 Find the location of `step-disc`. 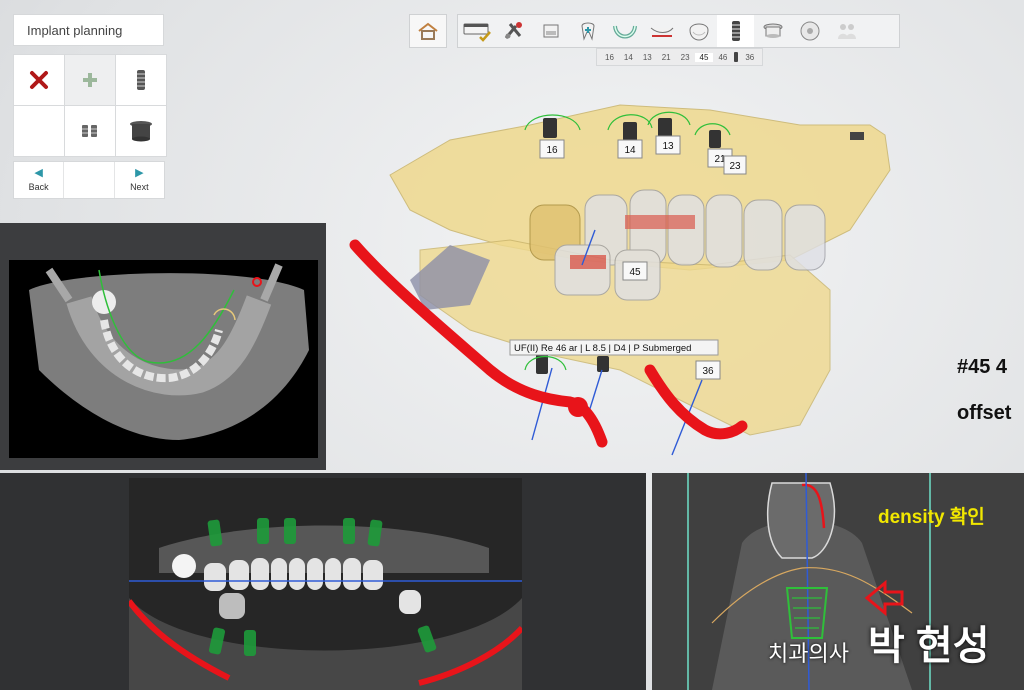

step-disc is located at coordinates (809, 31).